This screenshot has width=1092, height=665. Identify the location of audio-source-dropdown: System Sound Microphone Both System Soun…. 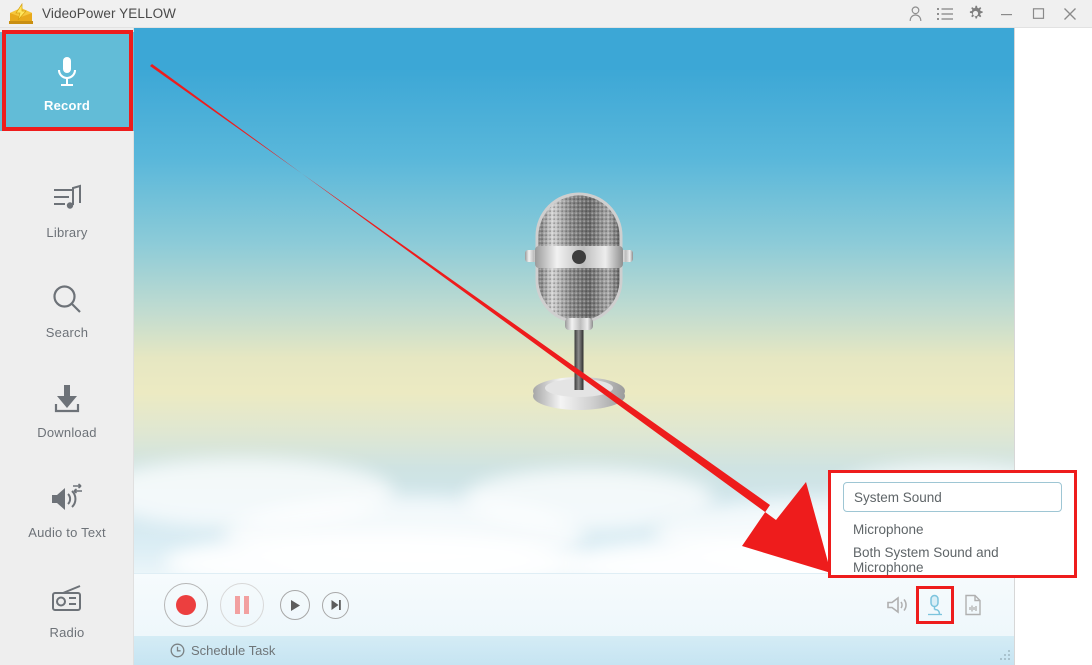
(952, 524).